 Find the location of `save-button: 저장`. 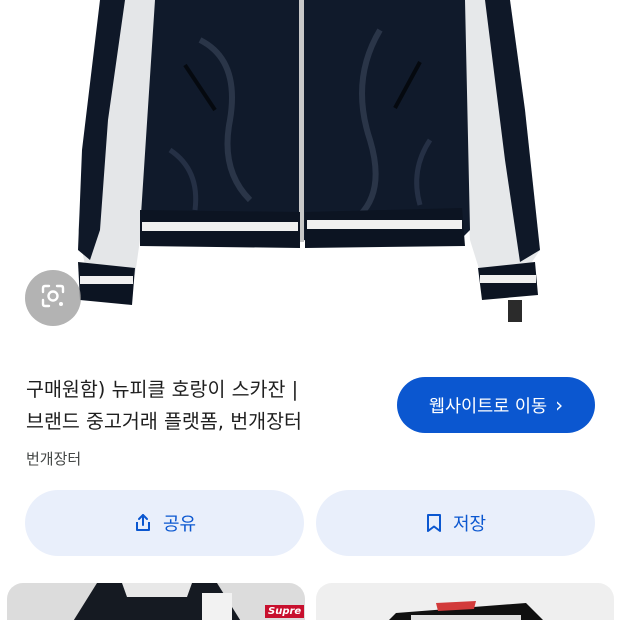

save-button: 저장 is located at coordinates (455, 523).